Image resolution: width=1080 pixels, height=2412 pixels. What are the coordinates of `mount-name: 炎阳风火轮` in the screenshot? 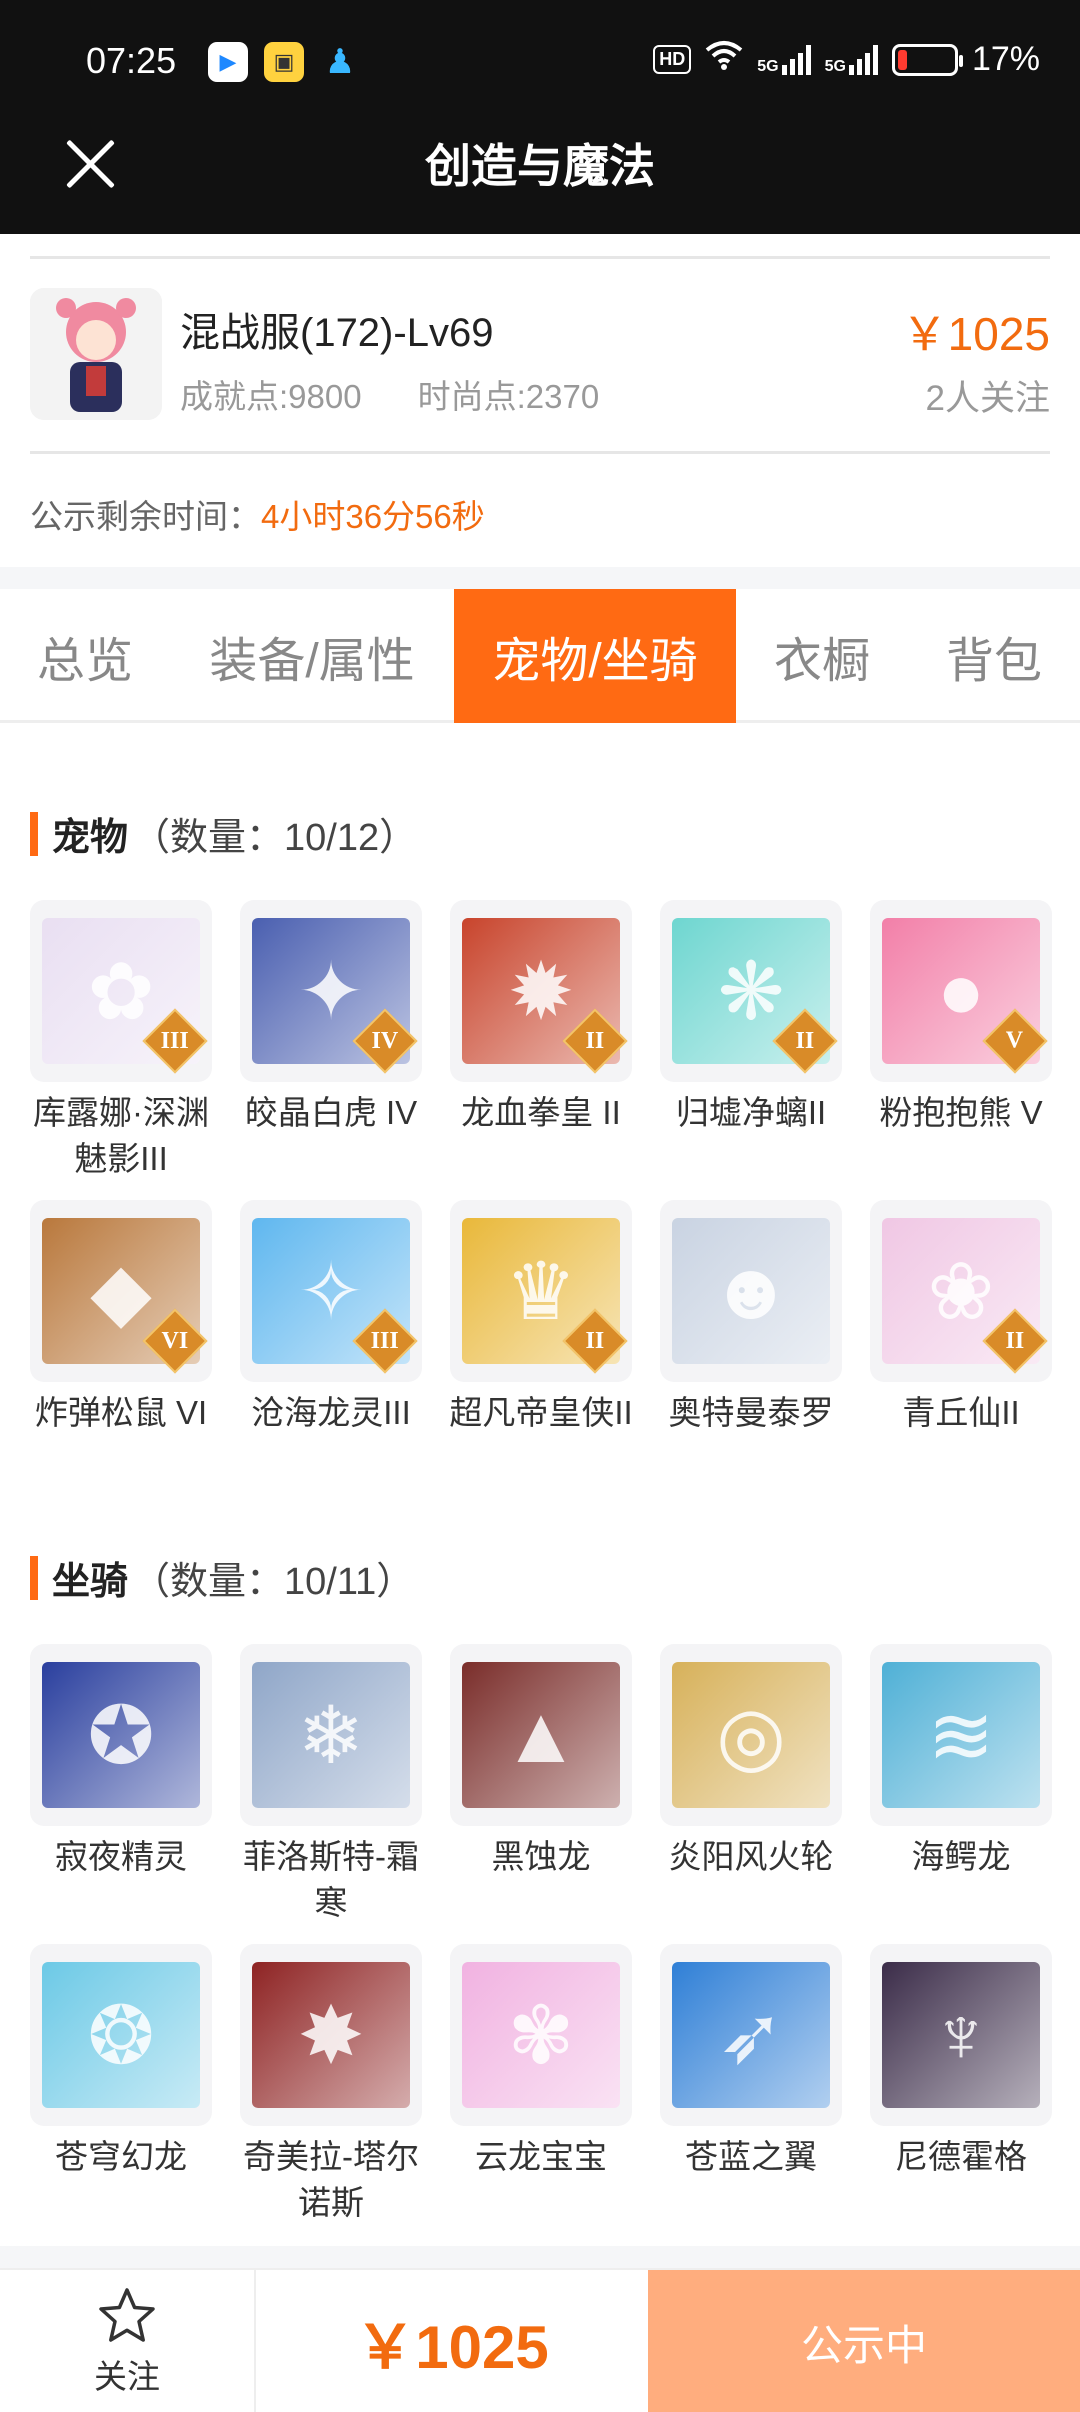 It's located at (751, 1856).